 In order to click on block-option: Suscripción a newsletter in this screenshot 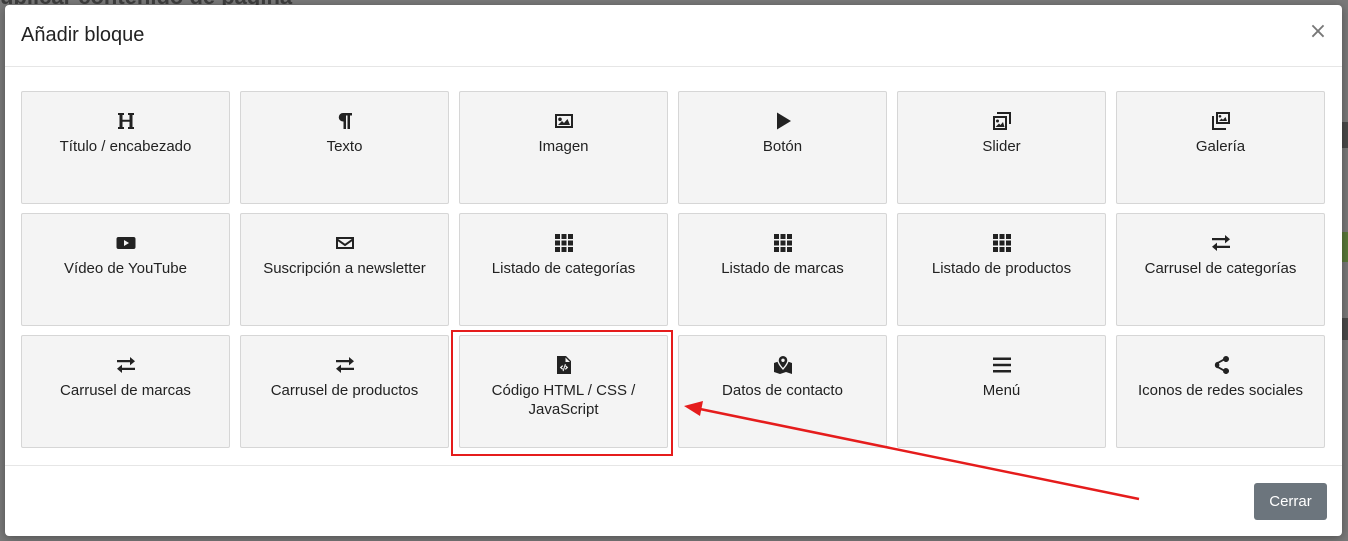, I will do `click(344, 269)`.